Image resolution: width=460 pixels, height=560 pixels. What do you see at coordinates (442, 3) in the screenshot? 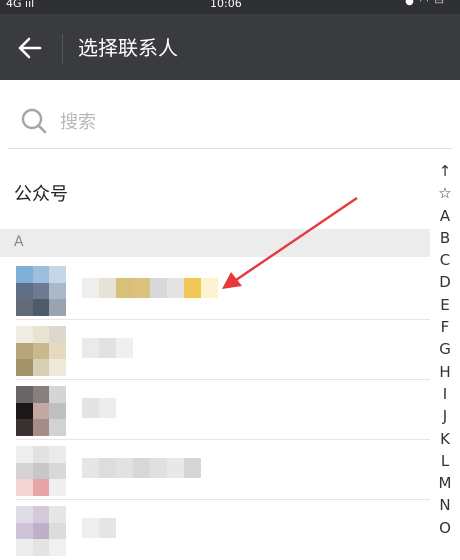
I see `battery-icon: ▭` at bounding box center [442, 3].